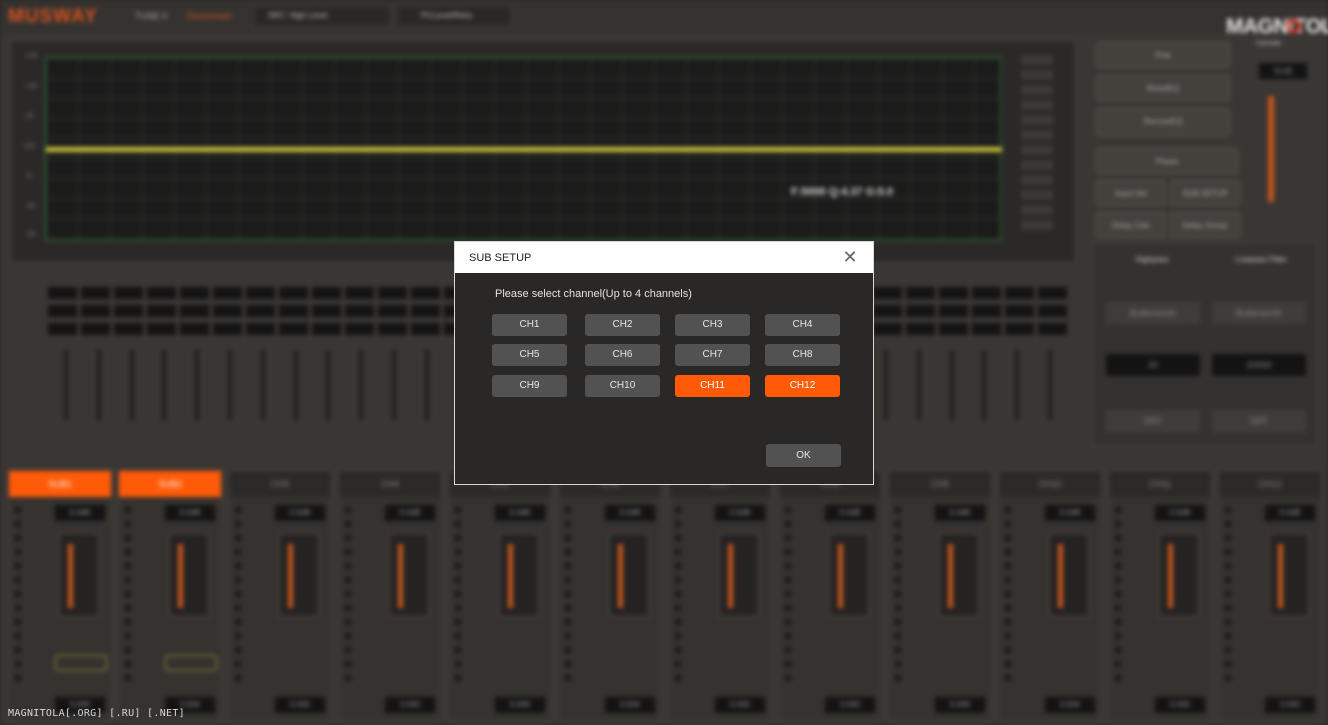 The width and height of the screenshot is (1328, 725). What do you see at coordinates (1153, 365) in the screenshot?
I see `highpass-freq-input: 20` at bounding box center [1153, 365].